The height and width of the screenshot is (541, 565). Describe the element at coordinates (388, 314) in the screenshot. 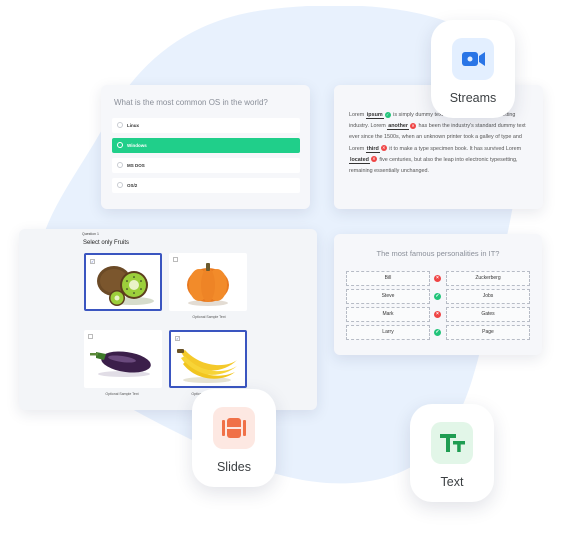

I see `match-left-item: Mark` at that location.